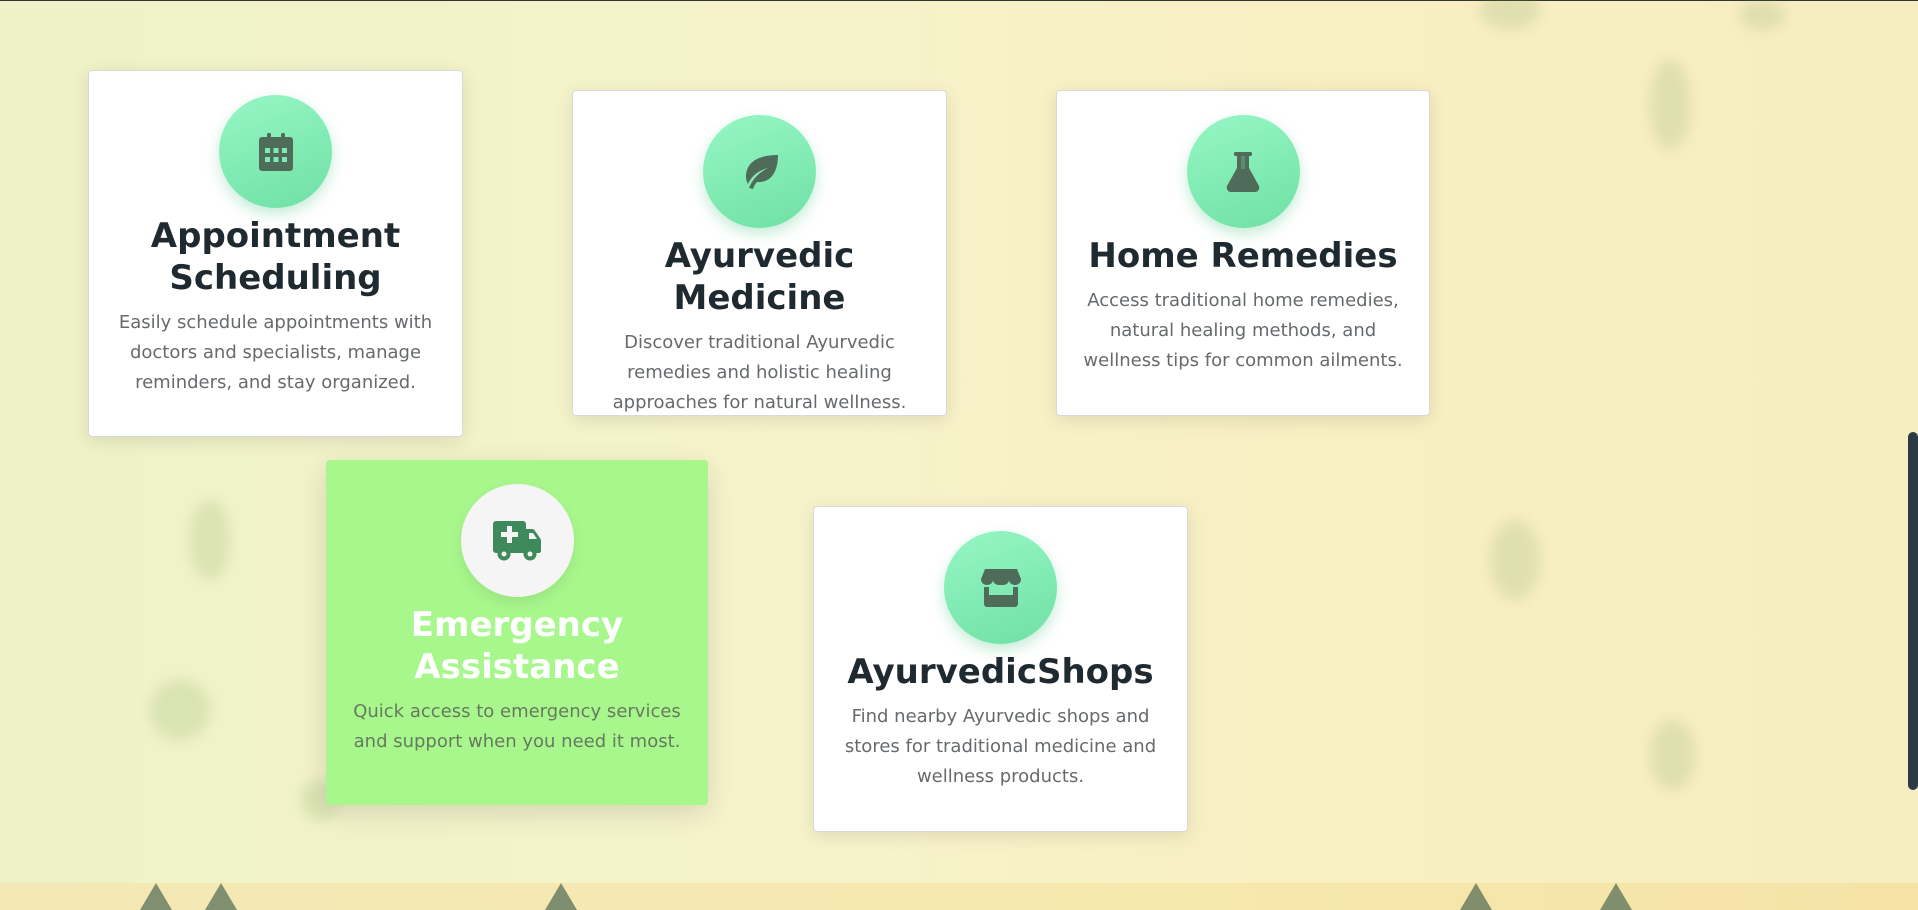  Describe the element at coordinates (1243, 256) in the screenshot. I see `card-title: Home Remedies` at that location.